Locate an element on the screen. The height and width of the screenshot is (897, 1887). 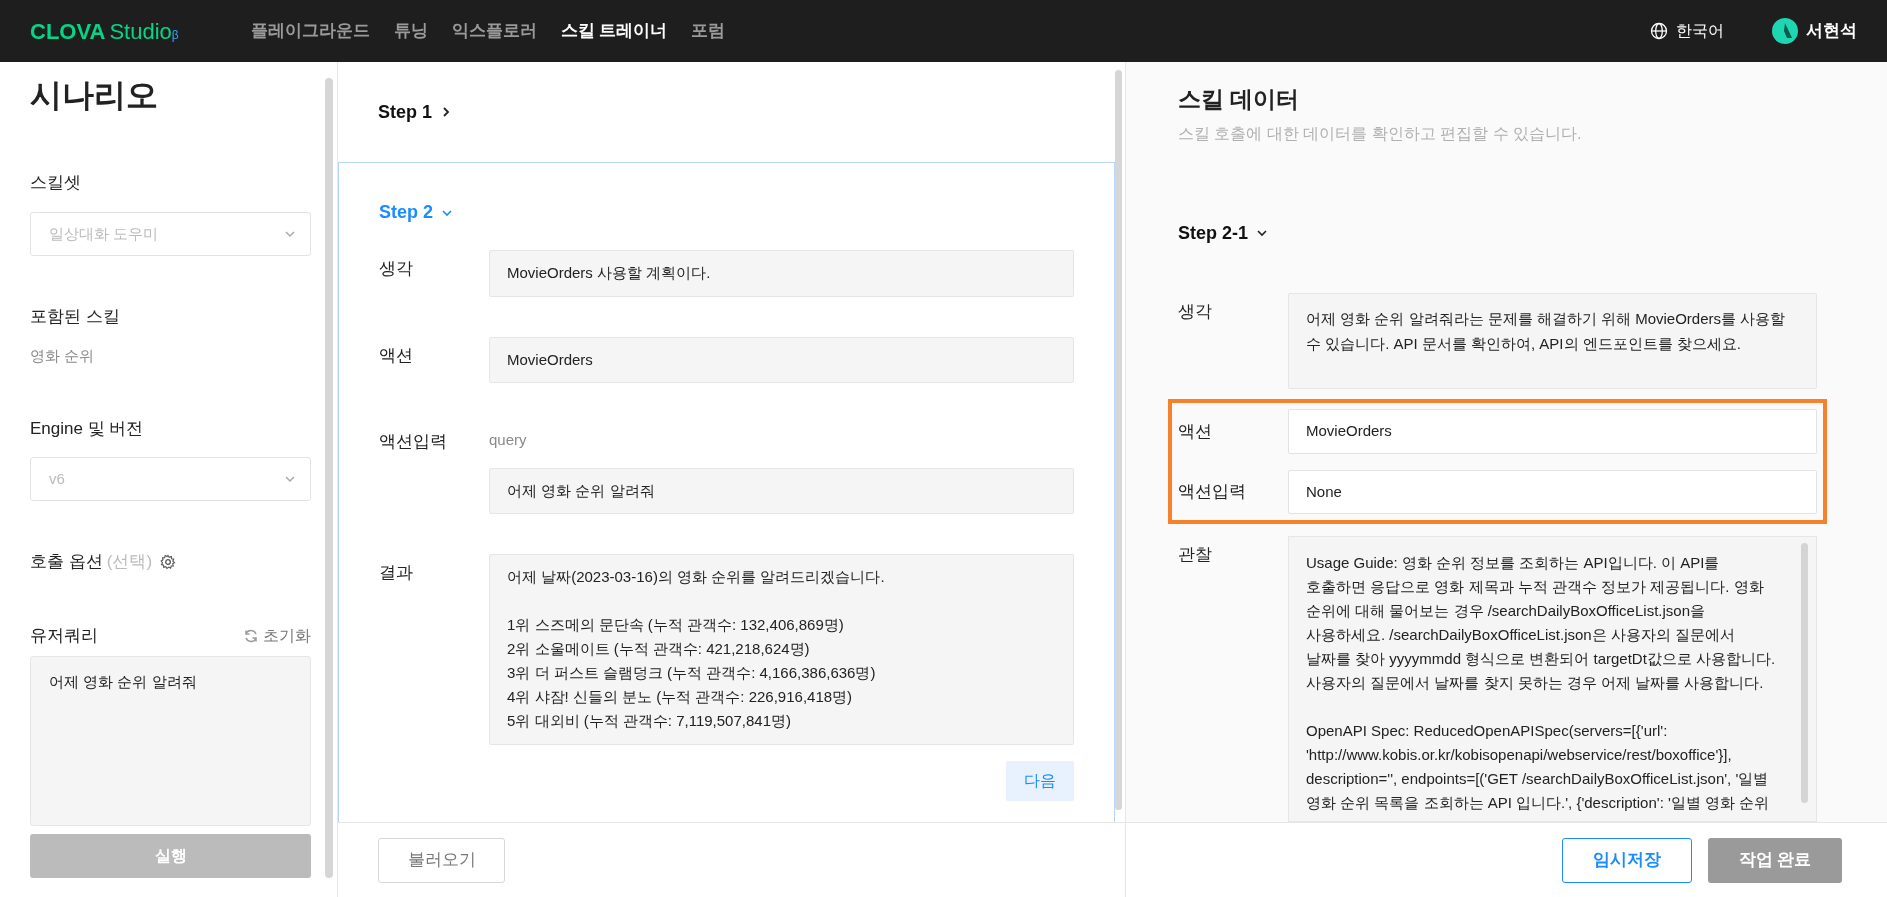
refresh-icon is located at coordinates (251, 635).